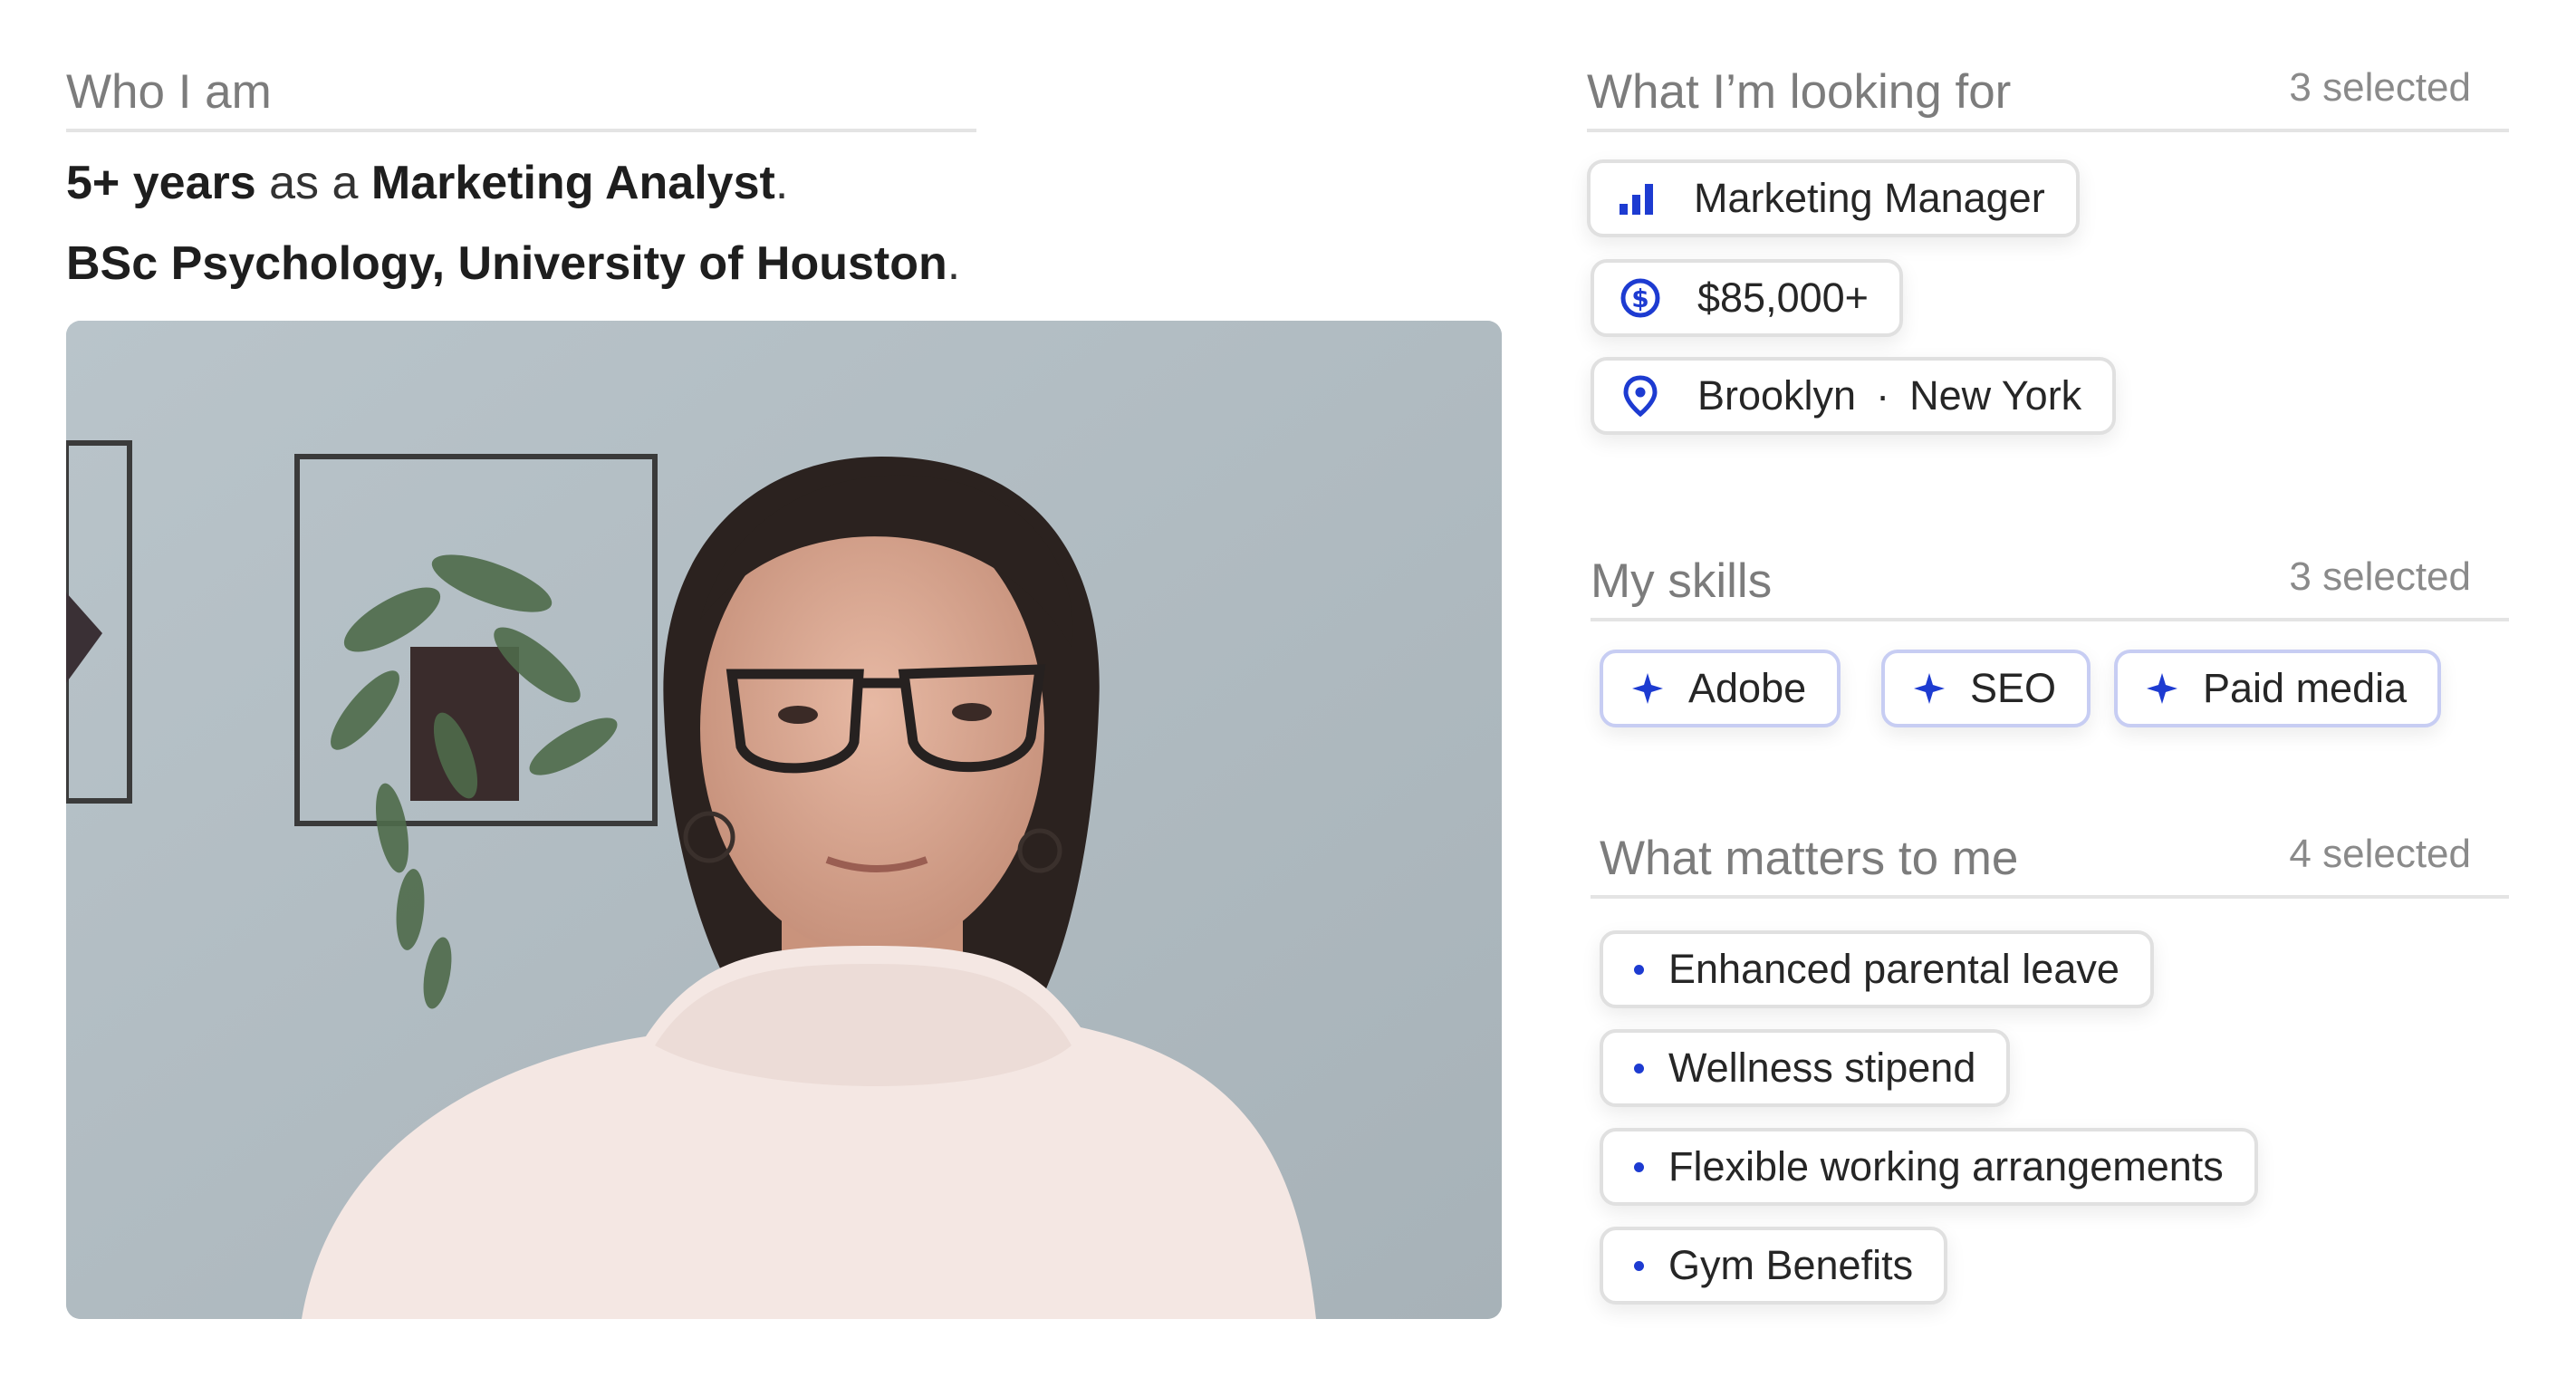  Describe the element at coordinates (1682, 581) in the screenshot. I see `skills-title: My skills` at that location.